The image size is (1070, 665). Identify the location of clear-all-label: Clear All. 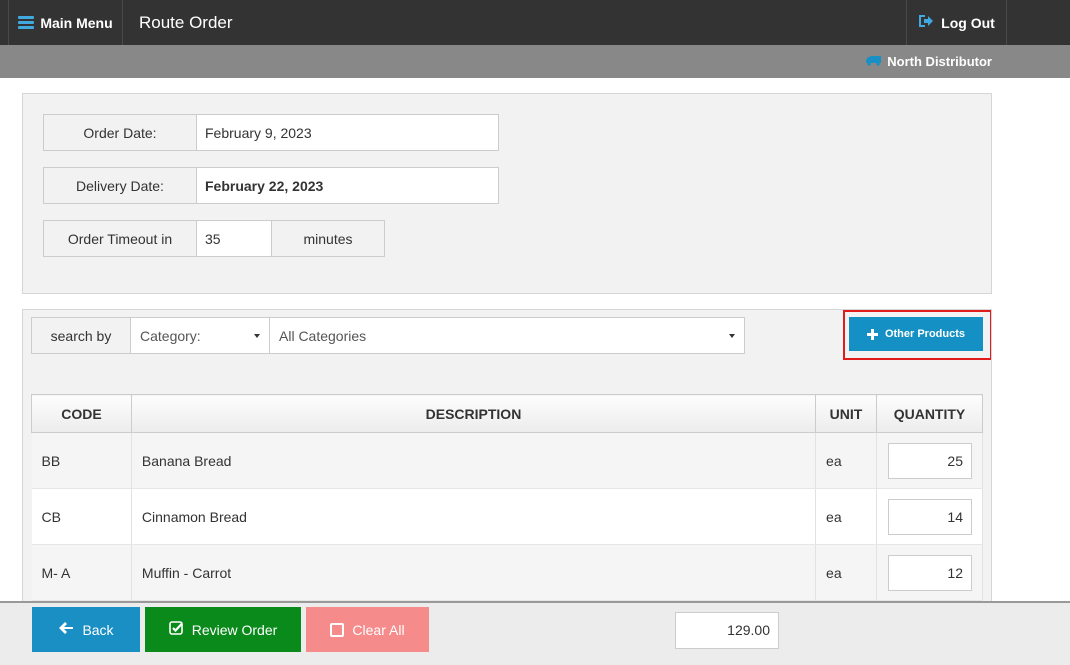
(378, 629).